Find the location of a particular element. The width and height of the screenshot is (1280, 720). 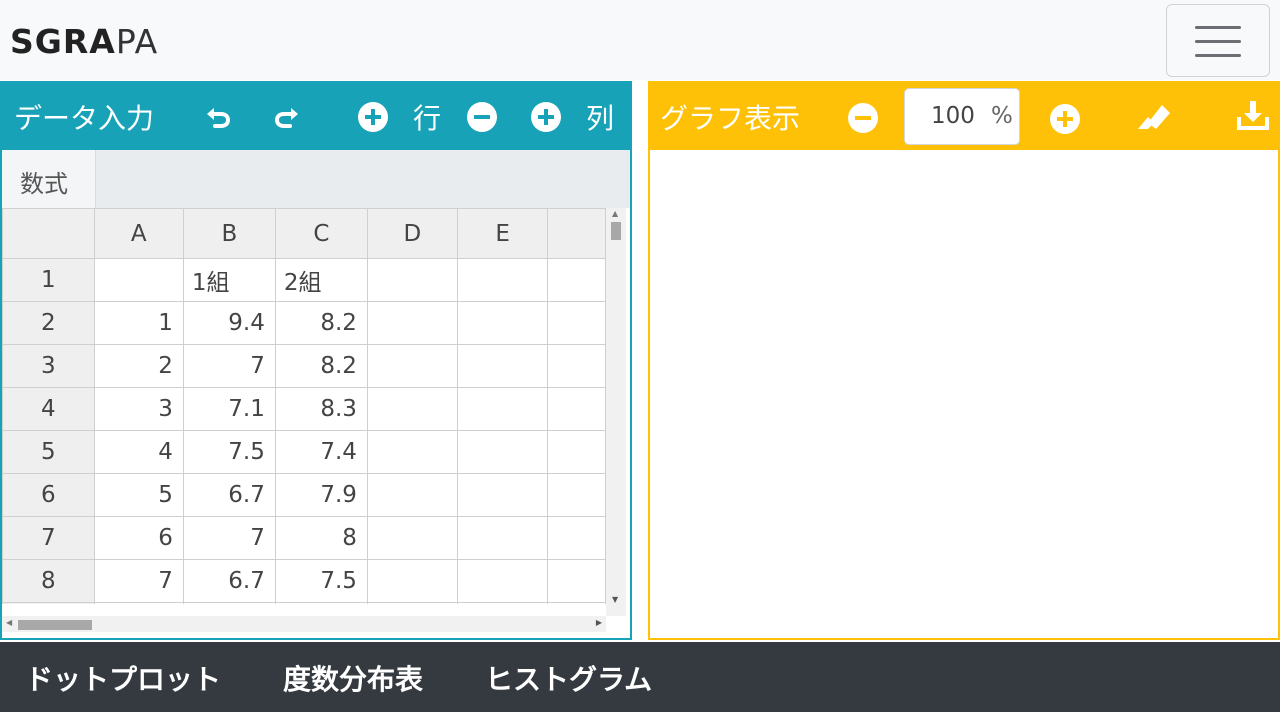

cell: 7.9 is located at coordinates (321, 495).